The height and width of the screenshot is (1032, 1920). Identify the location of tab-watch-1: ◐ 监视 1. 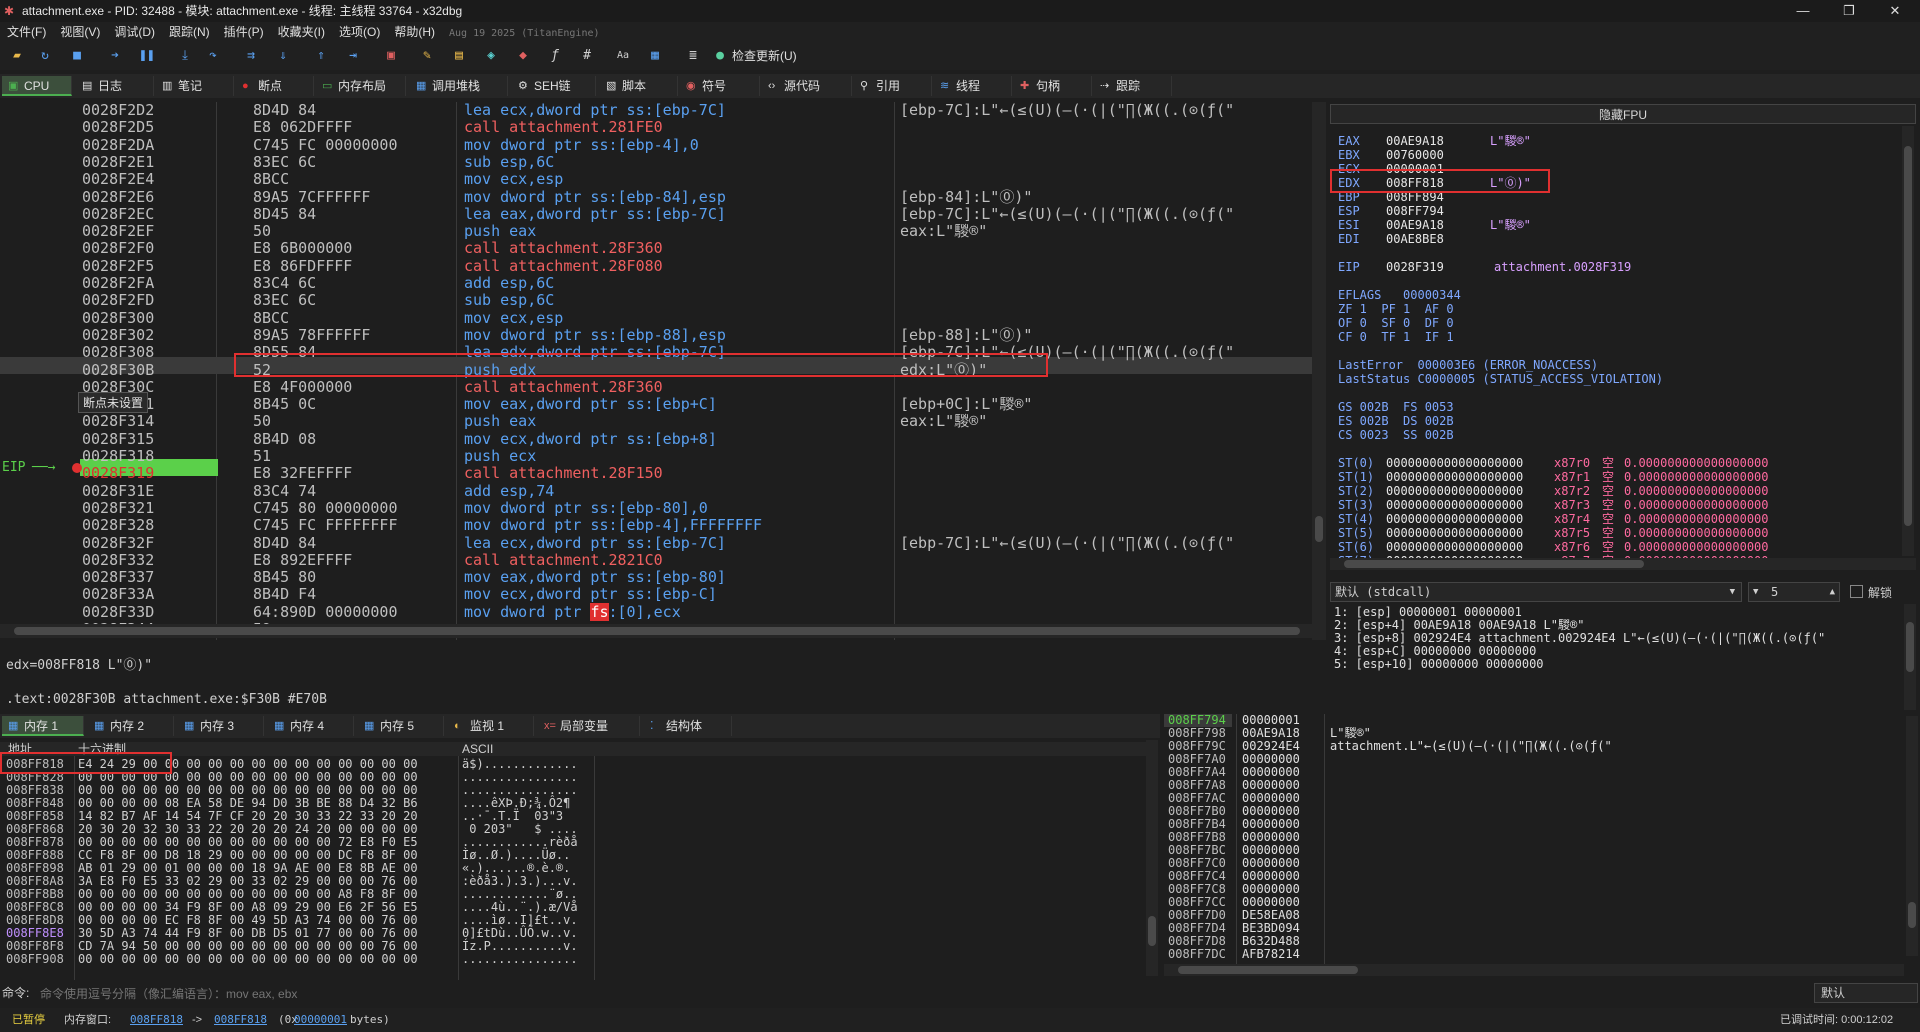
(491, 726).